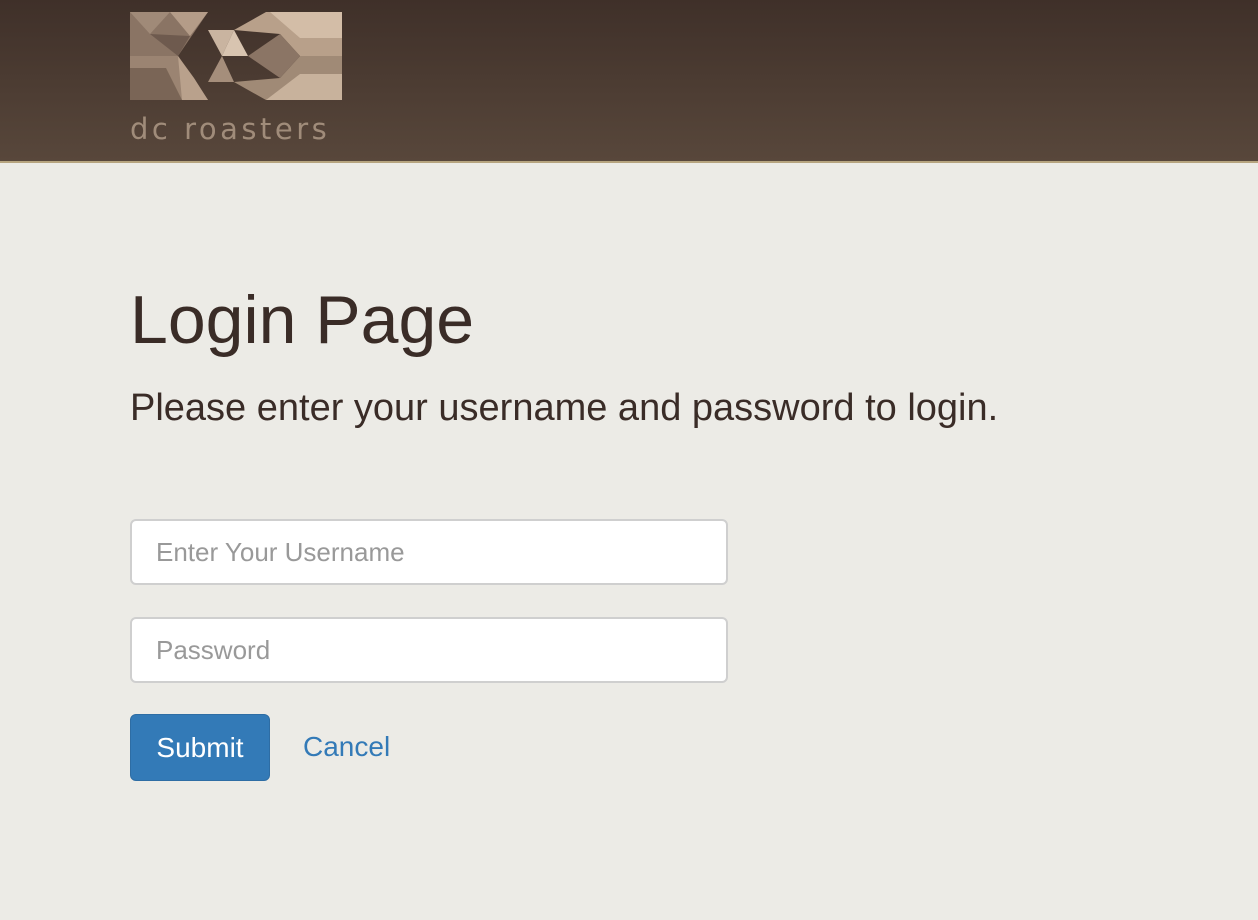 Image resolution: width=1258 pixels, height=920 pixels. Describe the element at coordinates (429, 650) in the screenshot. I see `password-input` at that location.